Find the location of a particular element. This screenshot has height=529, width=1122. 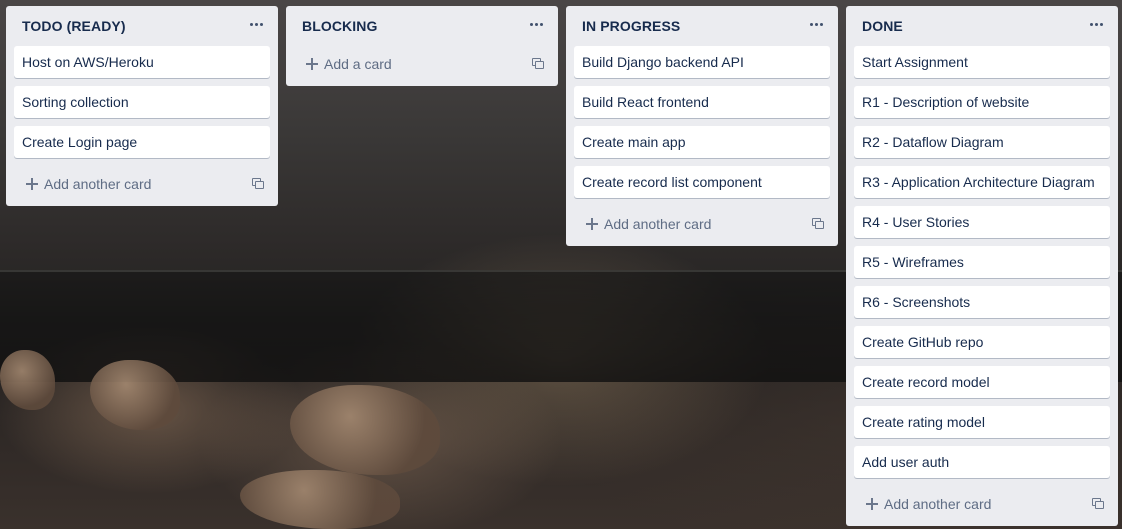

add-card-button: Add a card is located at coordinates (422, 64).